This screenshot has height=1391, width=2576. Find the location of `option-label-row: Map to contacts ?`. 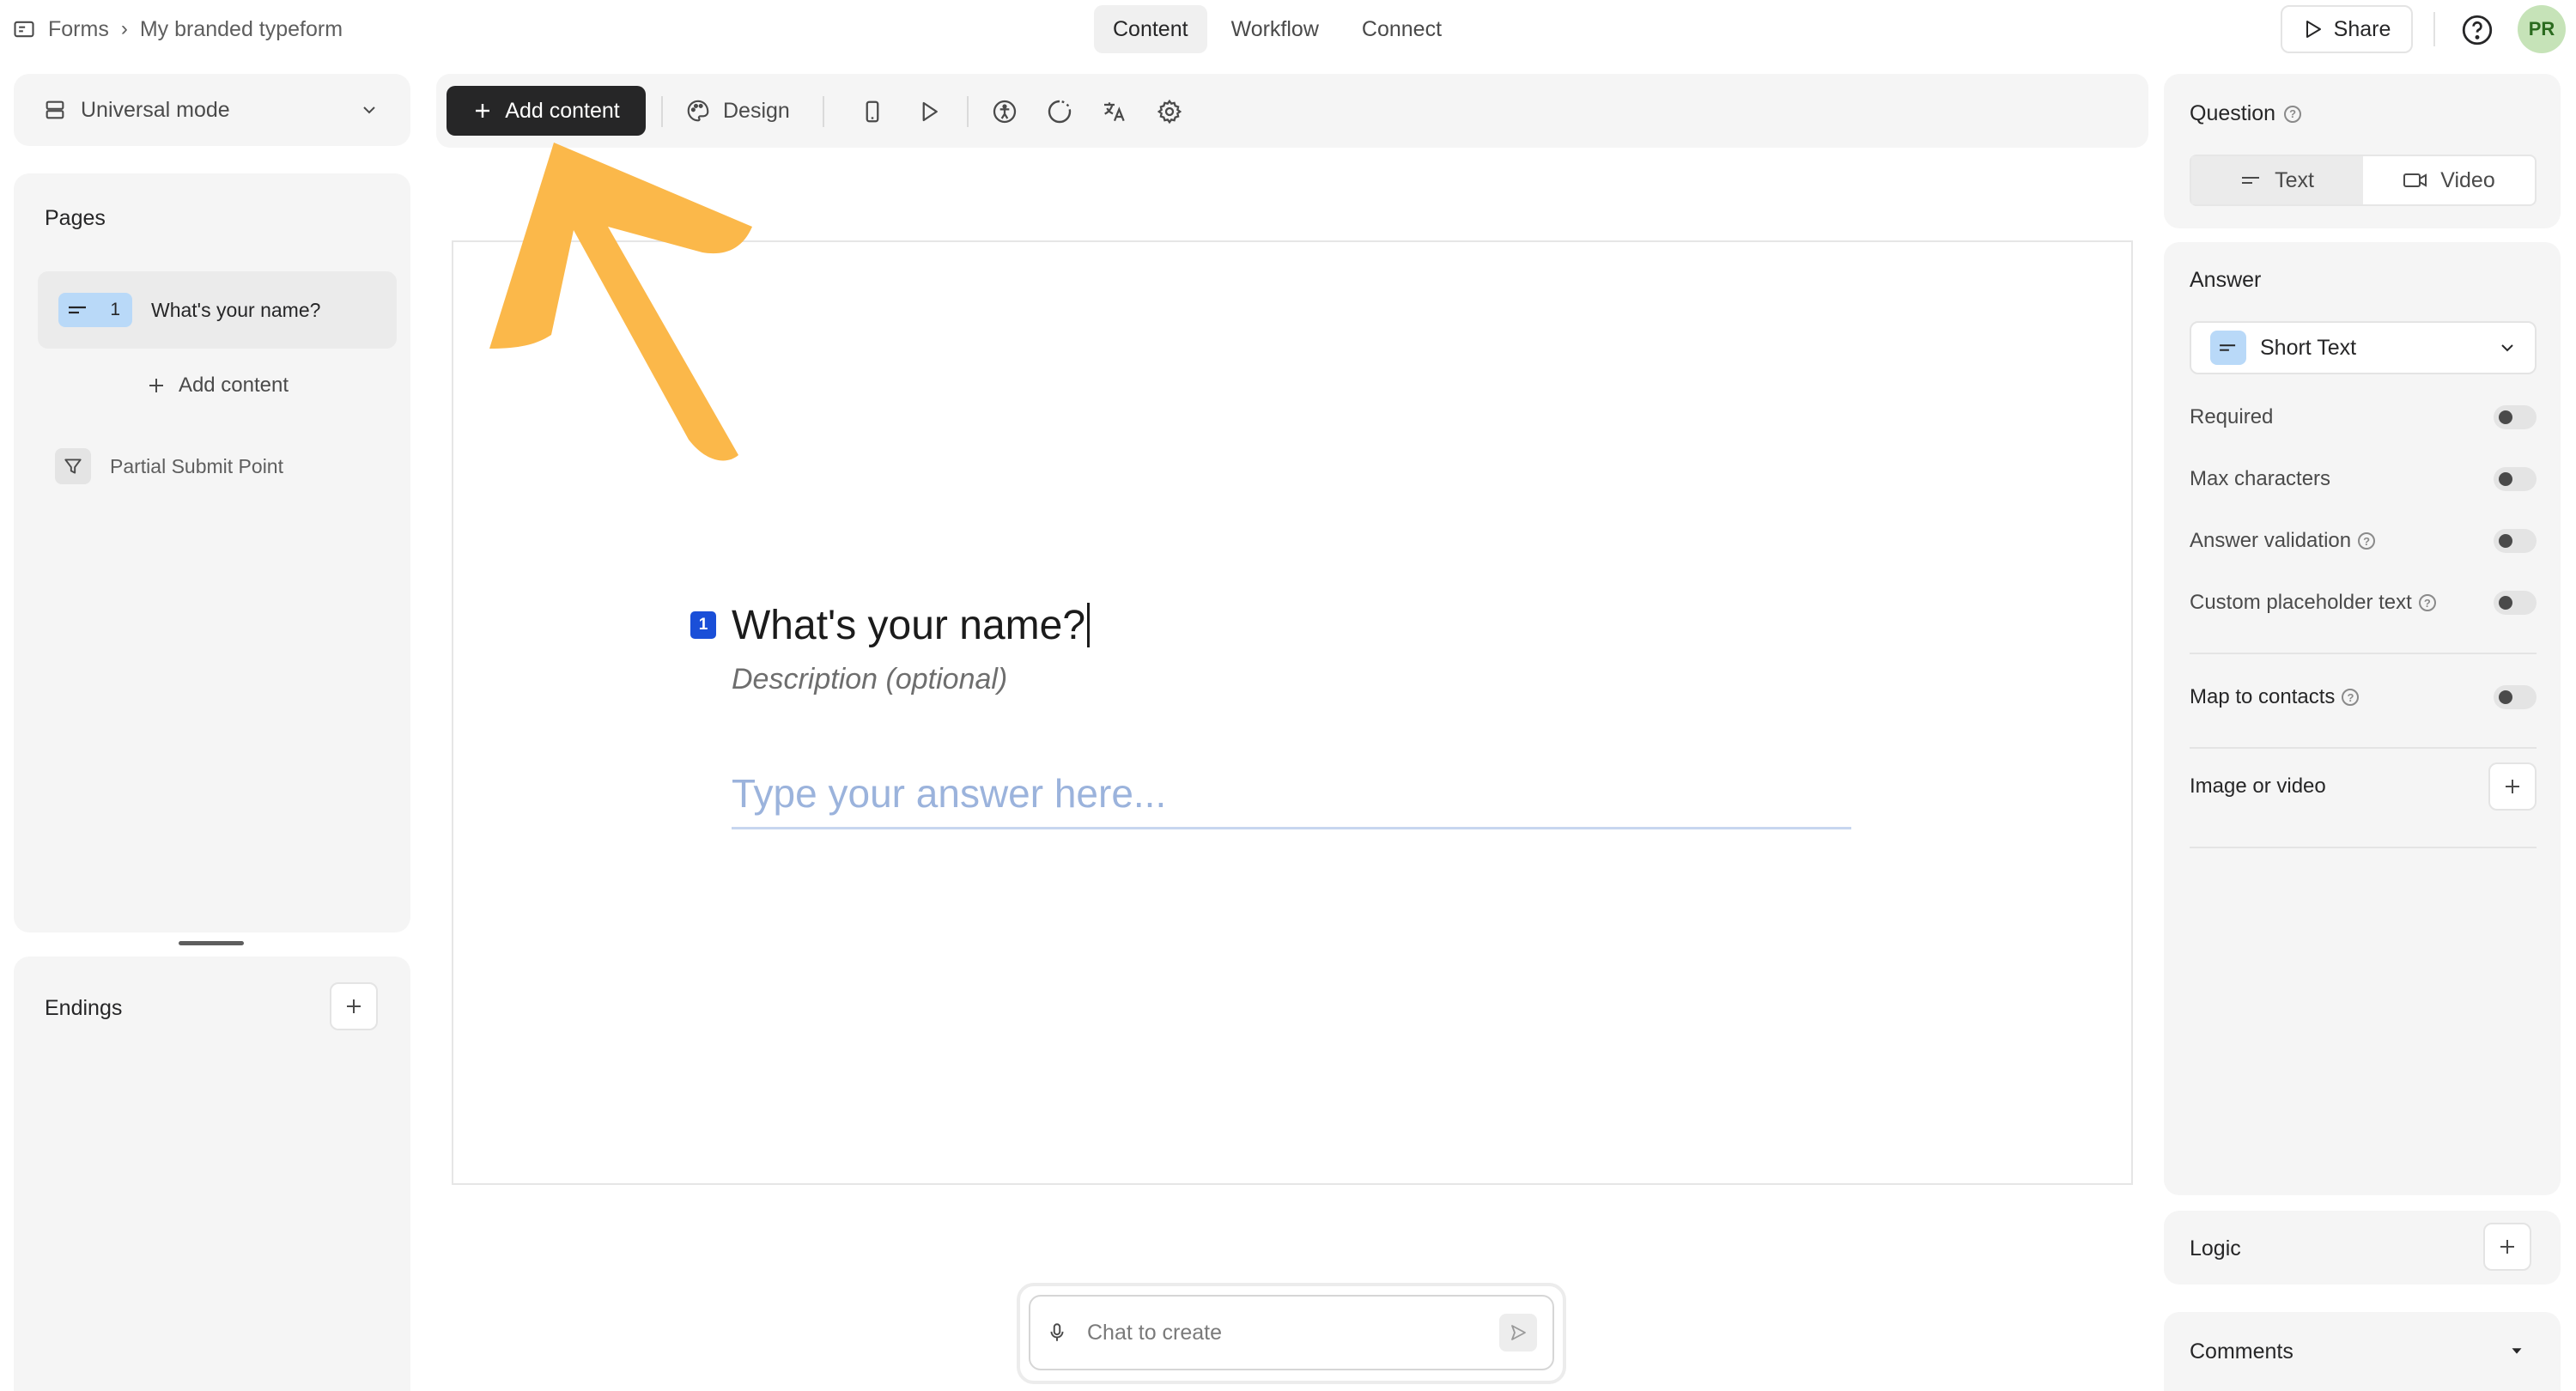

option-label-row: Map to contacts ? is located at coordinates (2275, 697).